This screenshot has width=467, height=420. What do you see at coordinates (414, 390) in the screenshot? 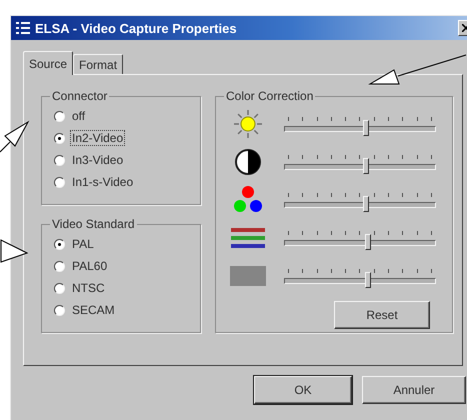
I see `dialog-button: Annuler` at bounding box center [414, 390].